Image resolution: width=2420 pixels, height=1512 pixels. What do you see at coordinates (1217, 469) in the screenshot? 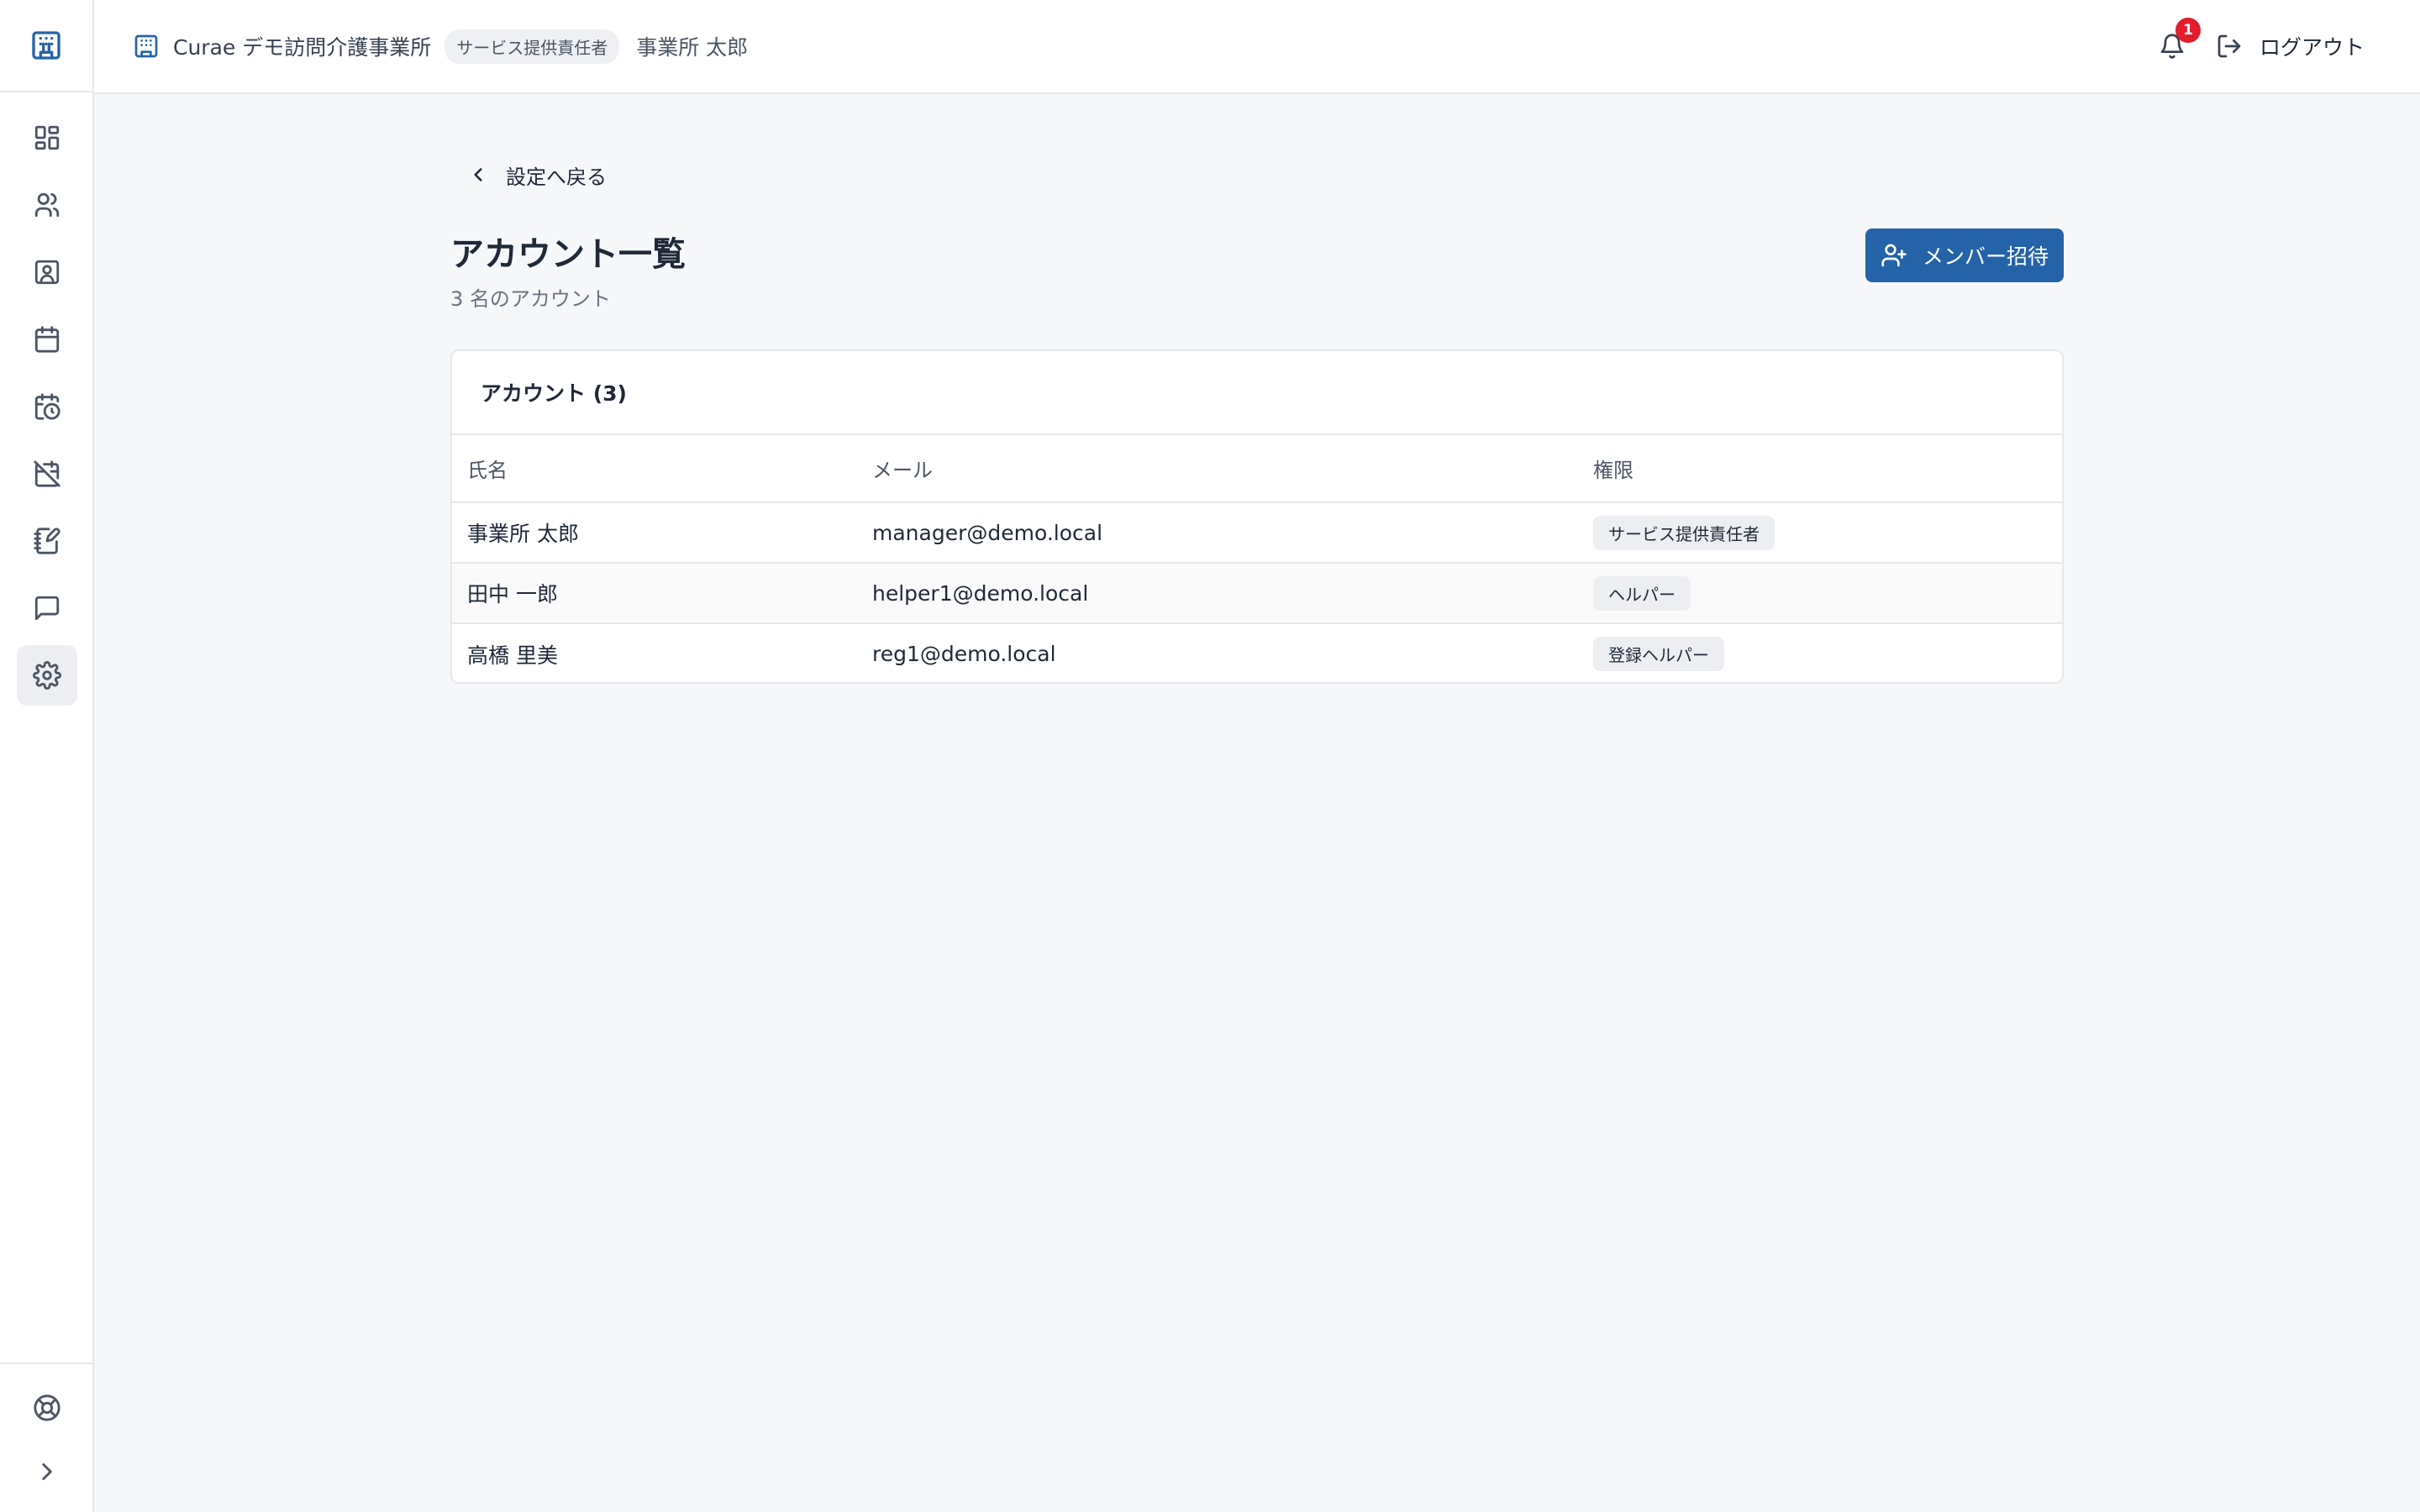
I see `column-header-email: メール` at bounding box center [1217, 469].